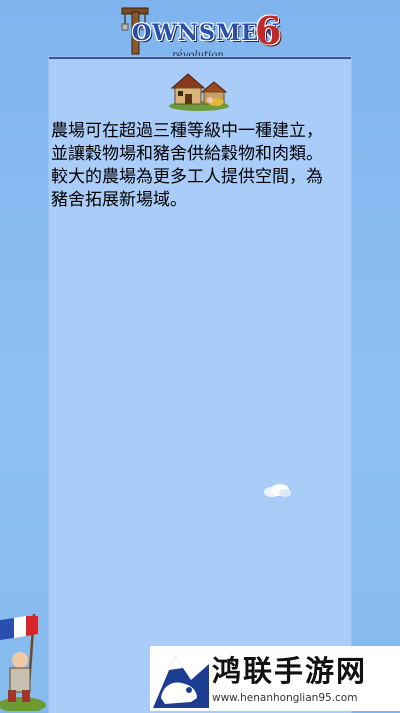 The height and width of the screenshot is (713, 400). Describe the element at coordinates (290, 671) in the screenshot. I see `watermark-title: 鸿联手游网` at that location.